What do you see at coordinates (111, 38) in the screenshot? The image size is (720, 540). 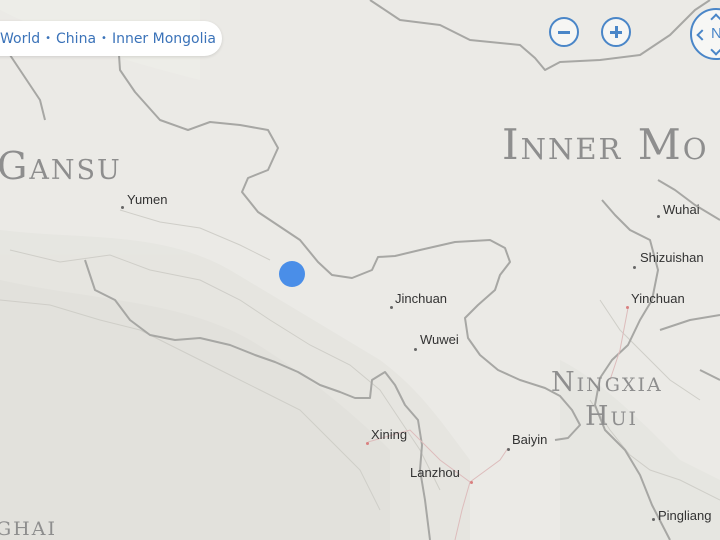 I see `breadcrumb: World • China • Inner Mongolia` at bounding box center [111, 38].